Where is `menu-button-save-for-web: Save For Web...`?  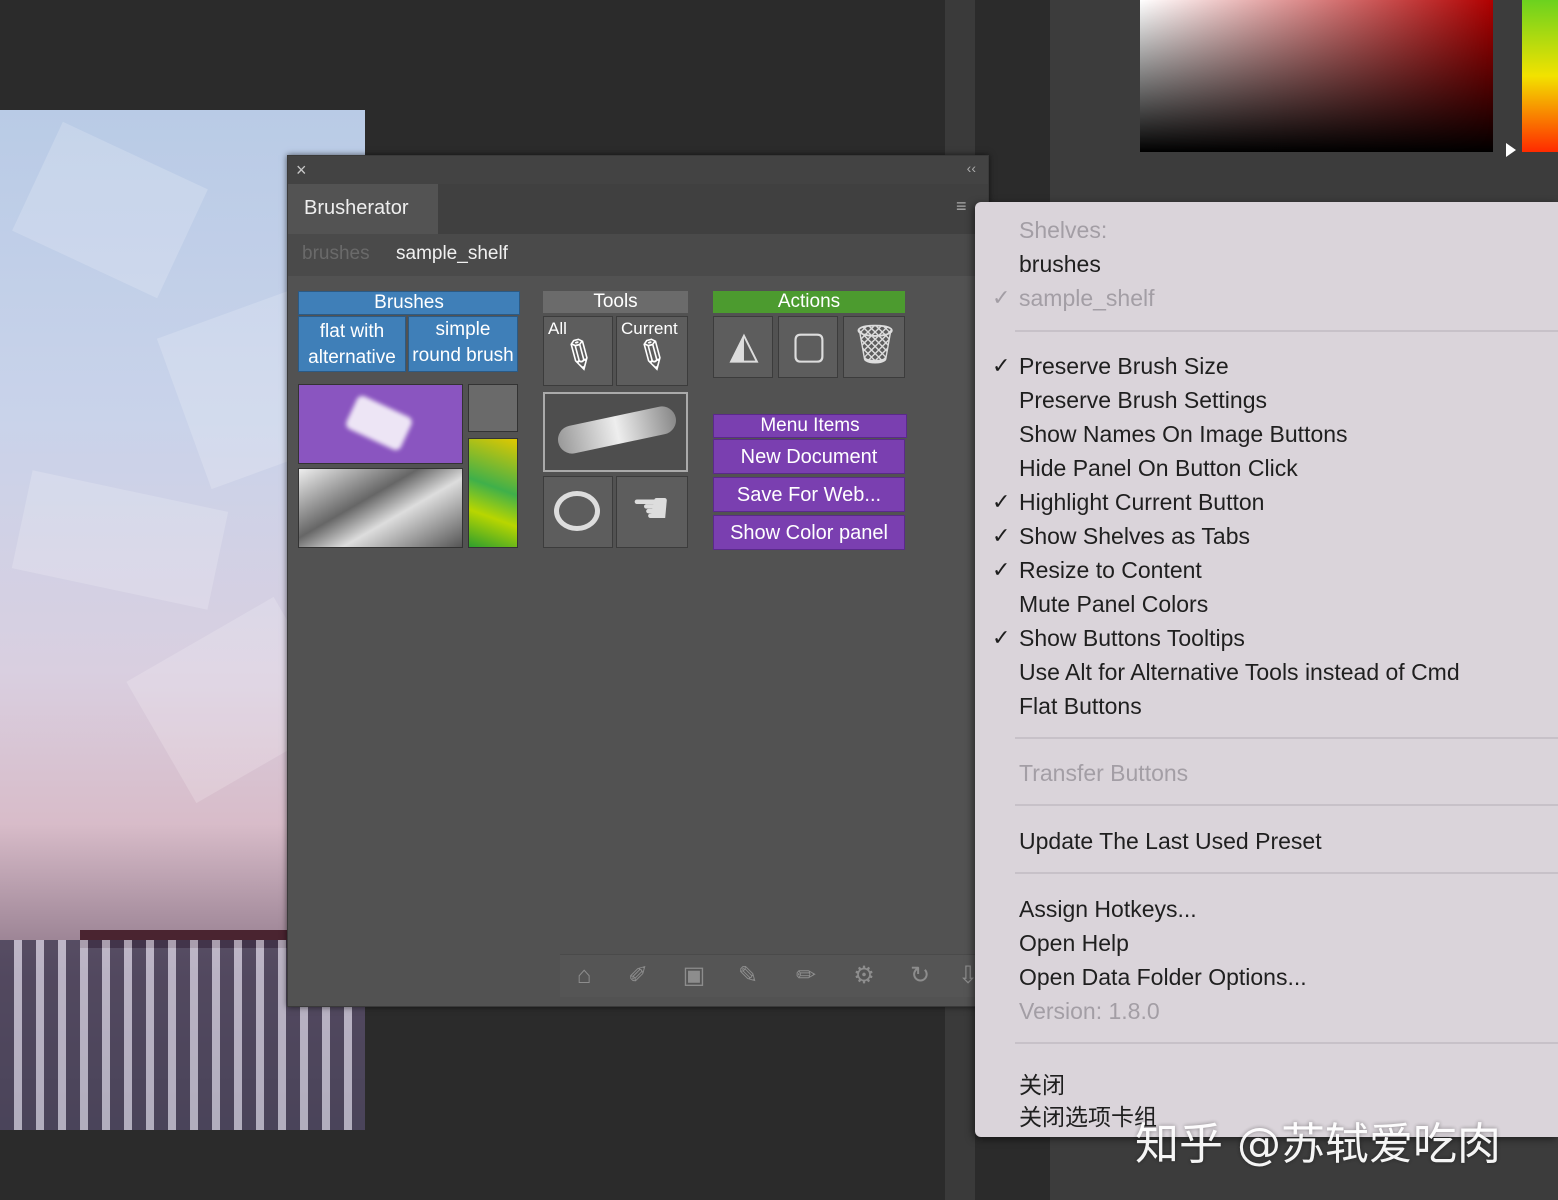
menu-button-save-for-web: Save For Web... is located at coordinates (809, 494).